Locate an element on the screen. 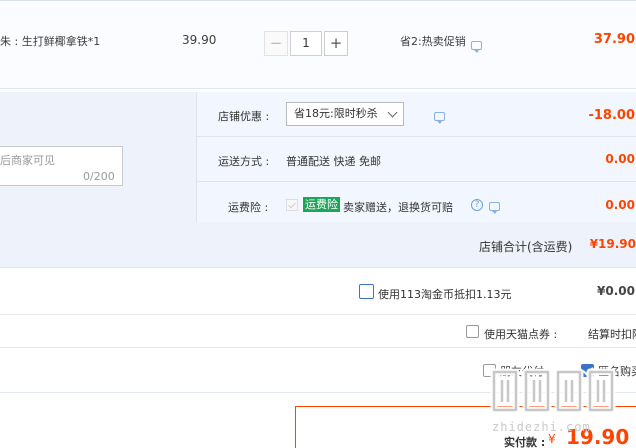  insurance-amount: 0.00 is located at coordinates (620, 205).